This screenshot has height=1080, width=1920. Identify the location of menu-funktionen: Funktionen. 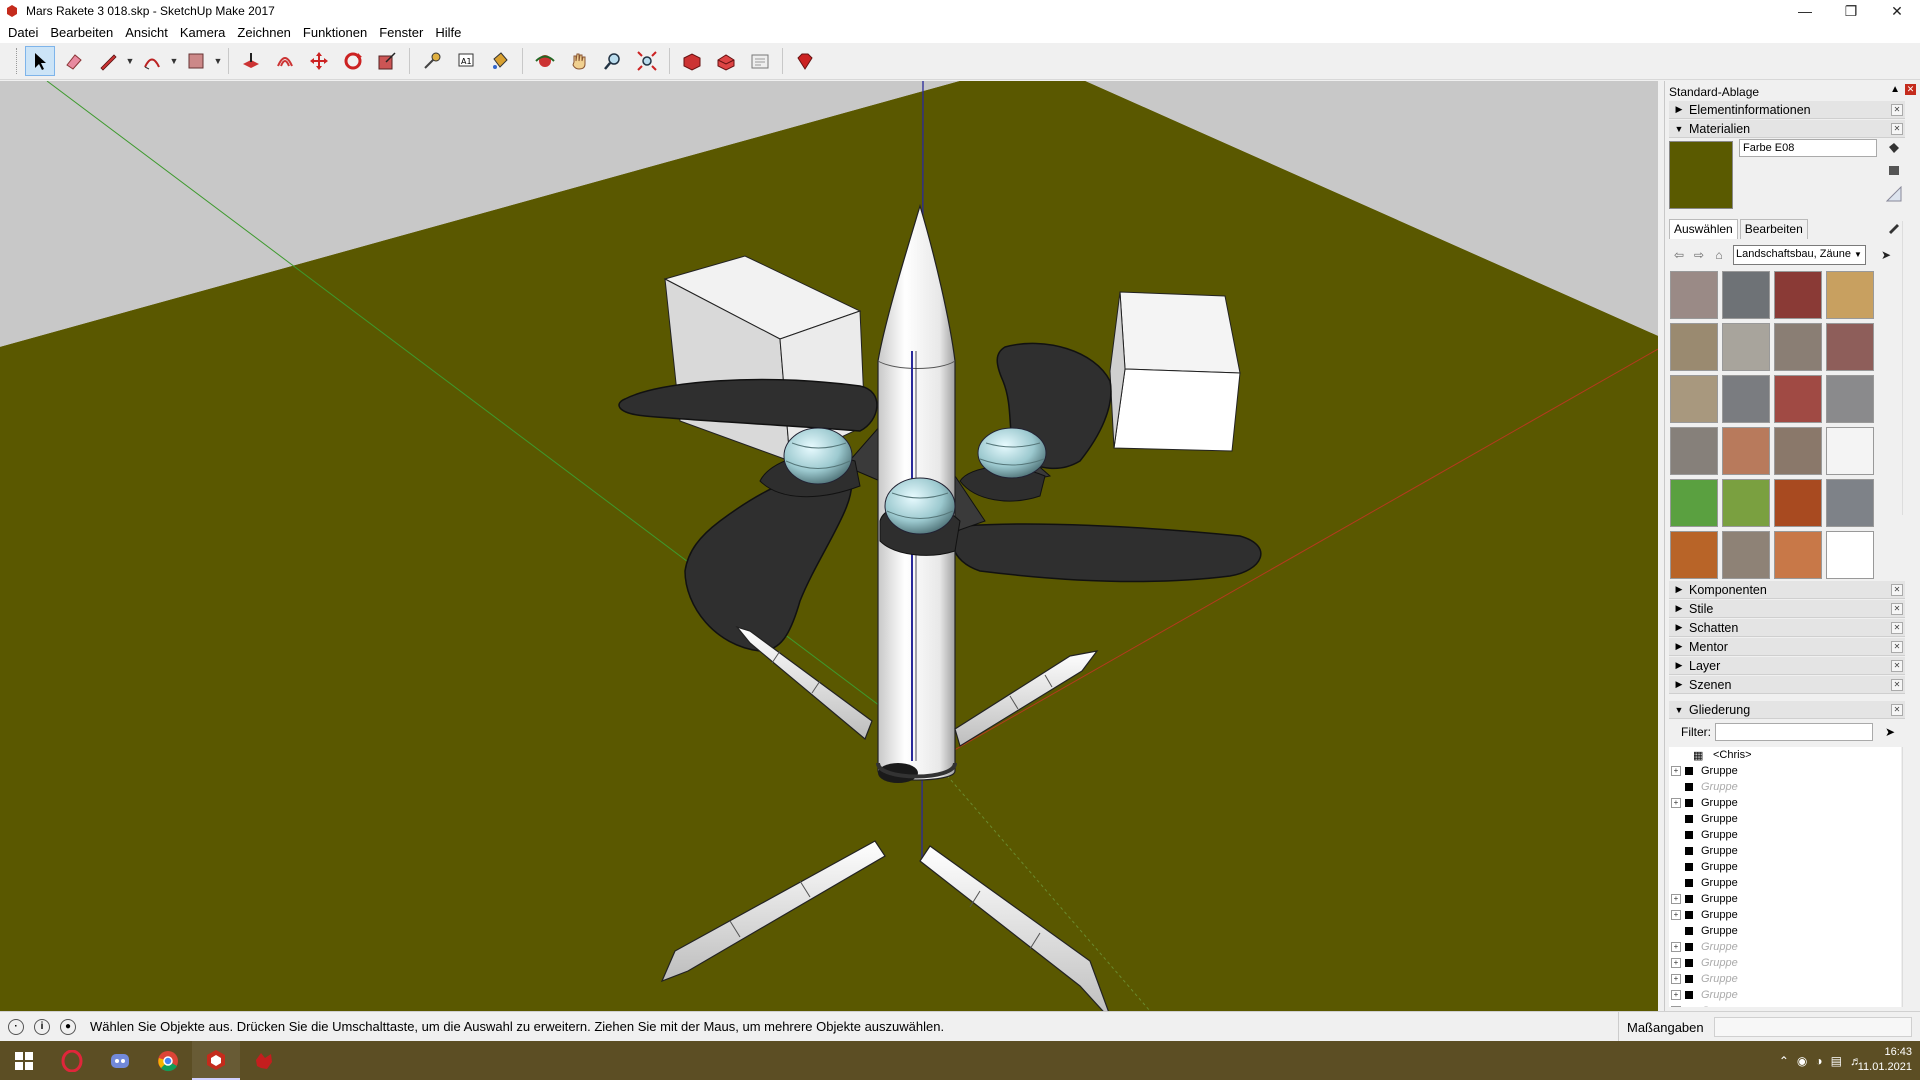
(335, 32).